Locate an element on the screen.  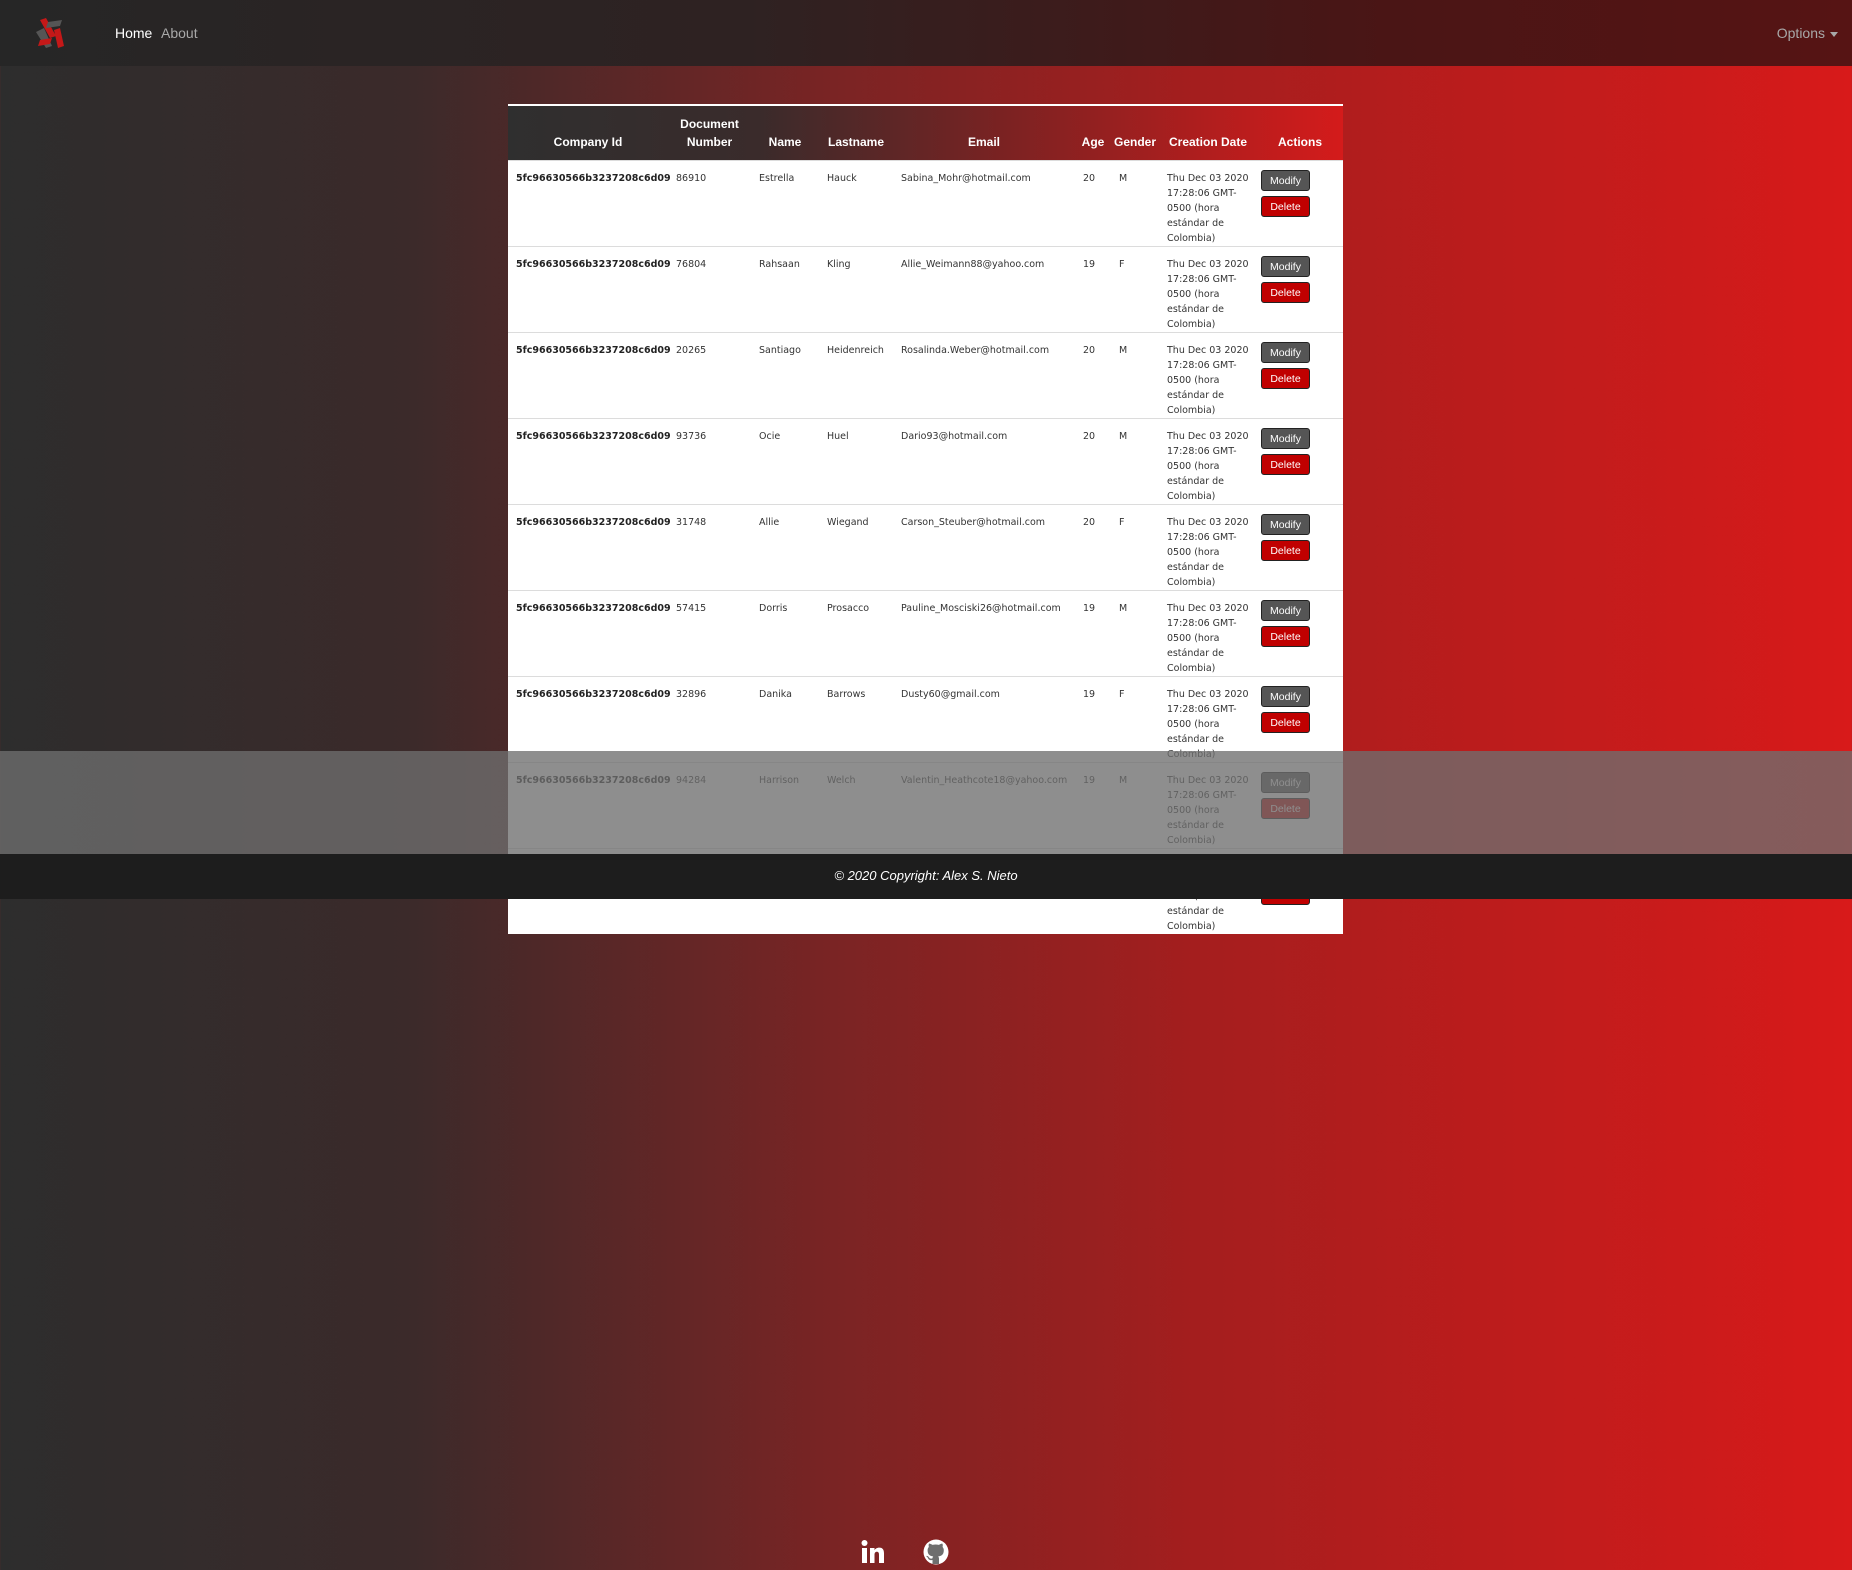
copyright-text: © 2020 Copyright: Alex S. Nieto is located at coordinates (926, 875).